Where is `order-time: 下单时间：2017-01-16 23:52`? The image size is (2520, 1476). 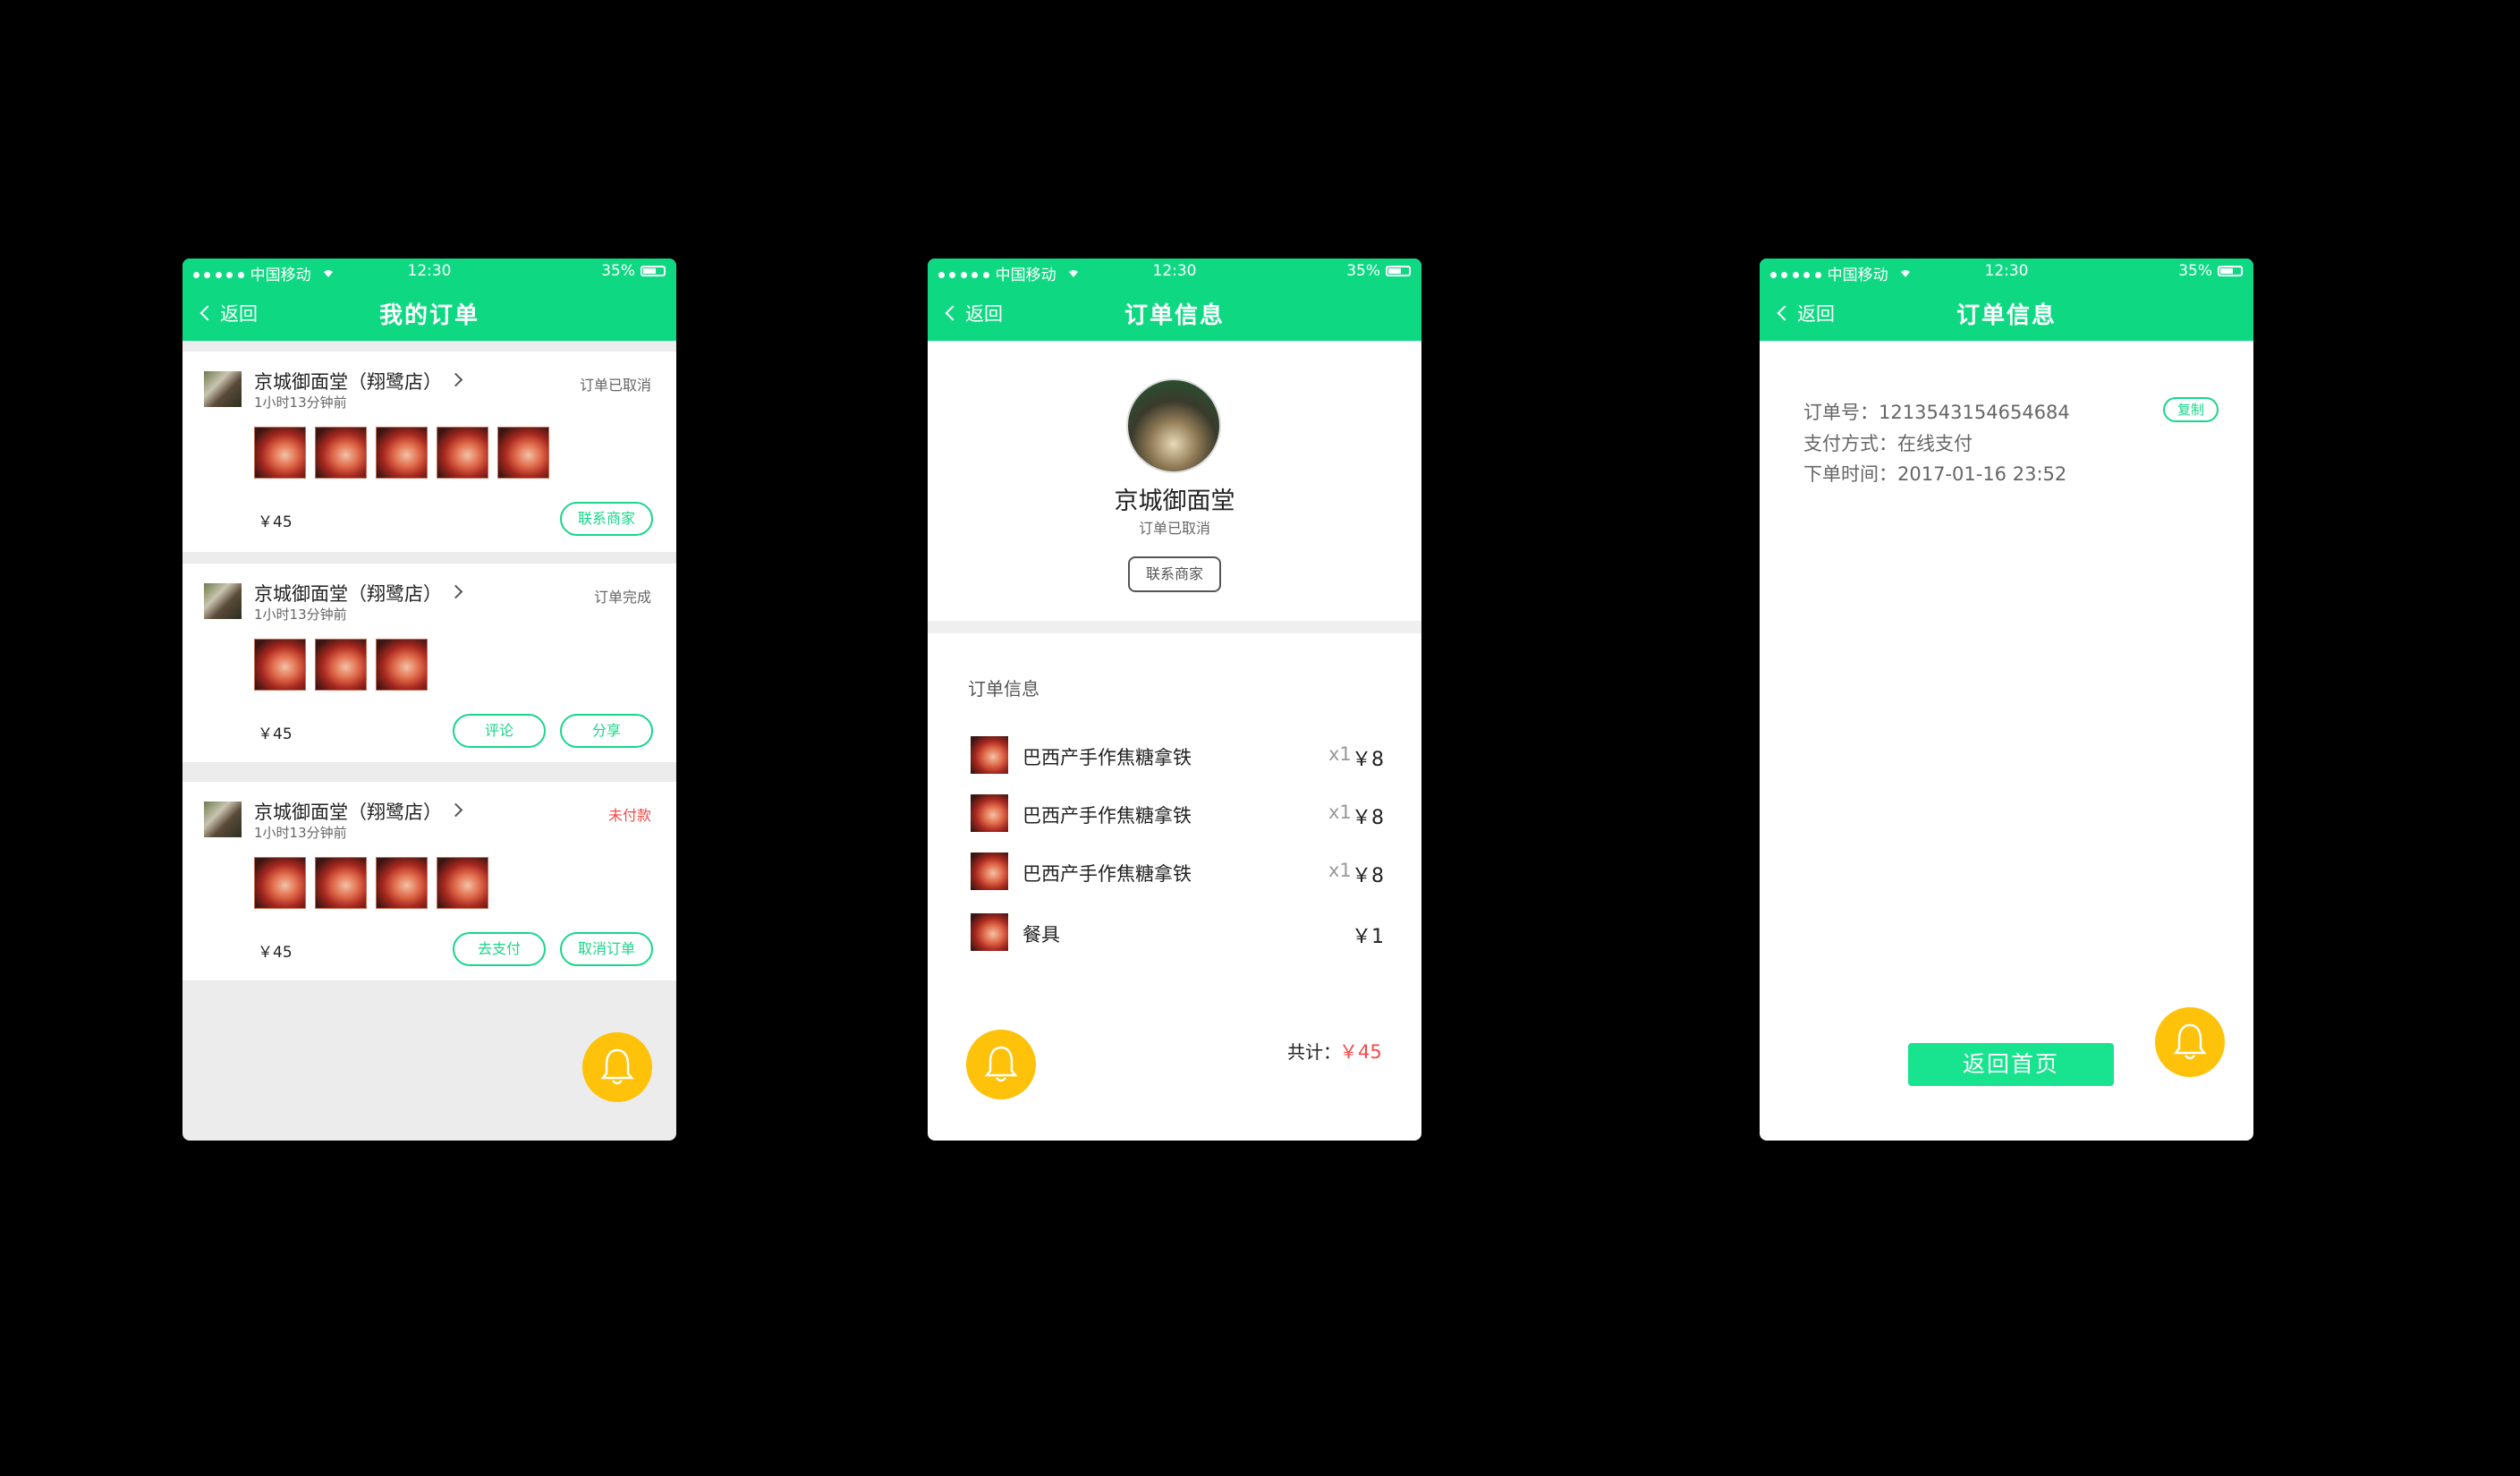
order-time: 下单时间：2017-01-16 23:52 is located at coordinates (1935, 474).